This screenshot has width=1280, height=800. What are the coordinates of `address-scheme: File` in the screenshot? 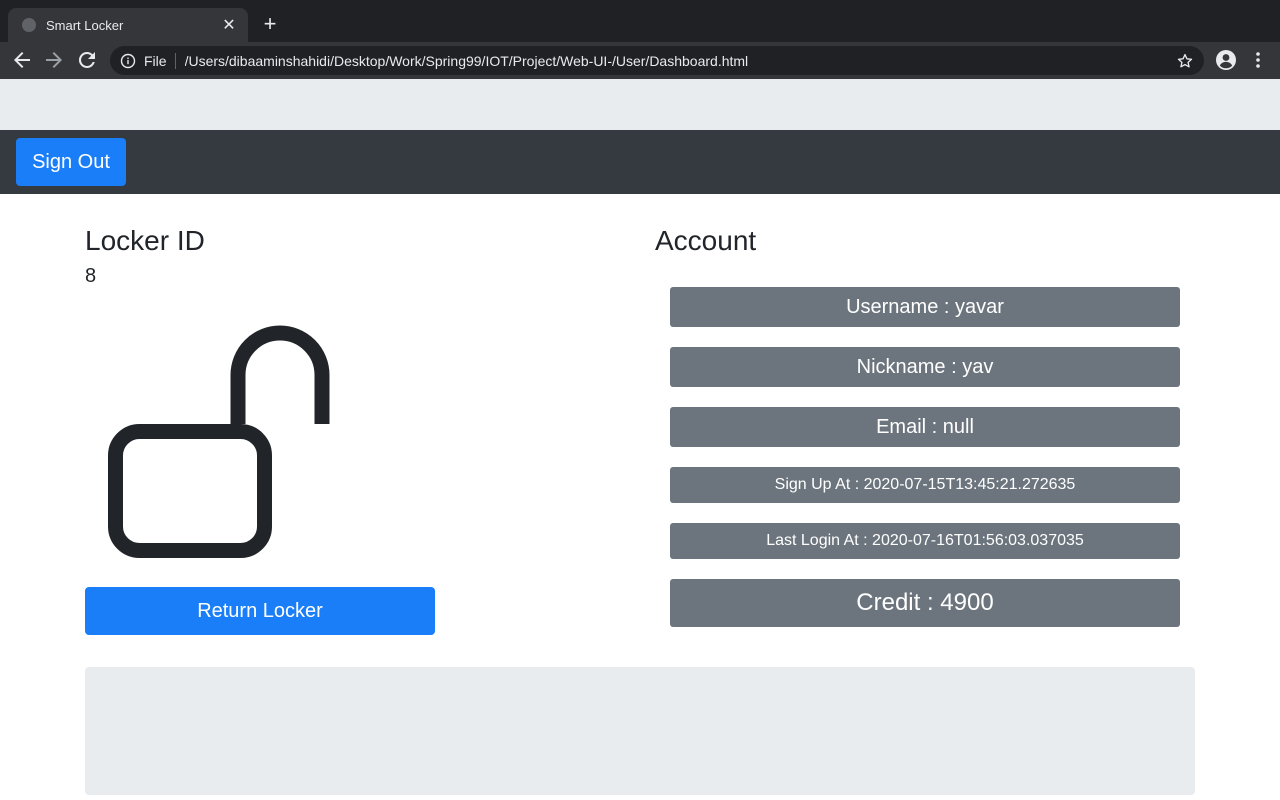 It's located at (160, 60).